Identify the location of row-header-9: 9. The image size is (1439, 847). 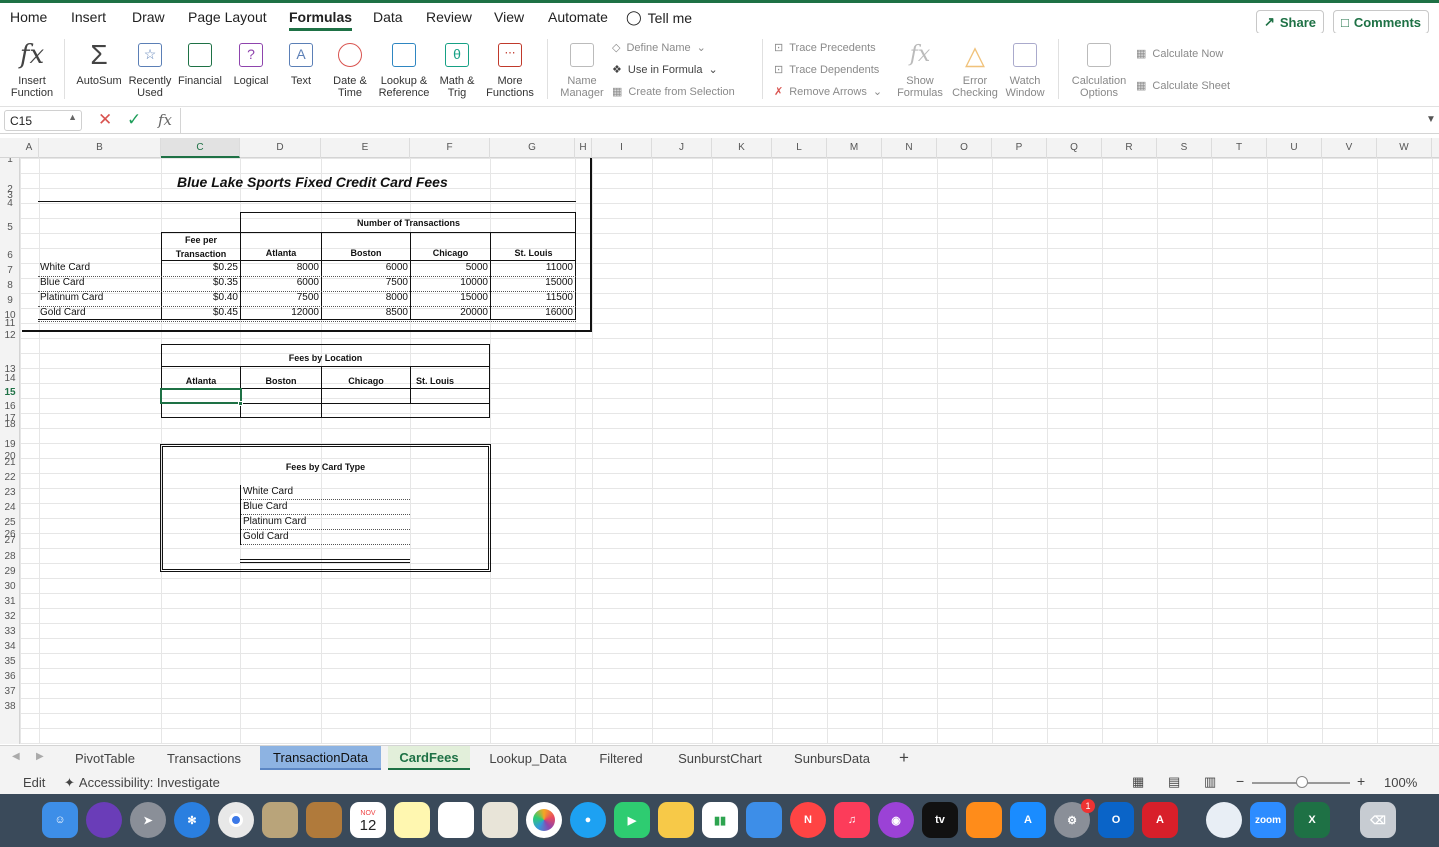
(9, 300).